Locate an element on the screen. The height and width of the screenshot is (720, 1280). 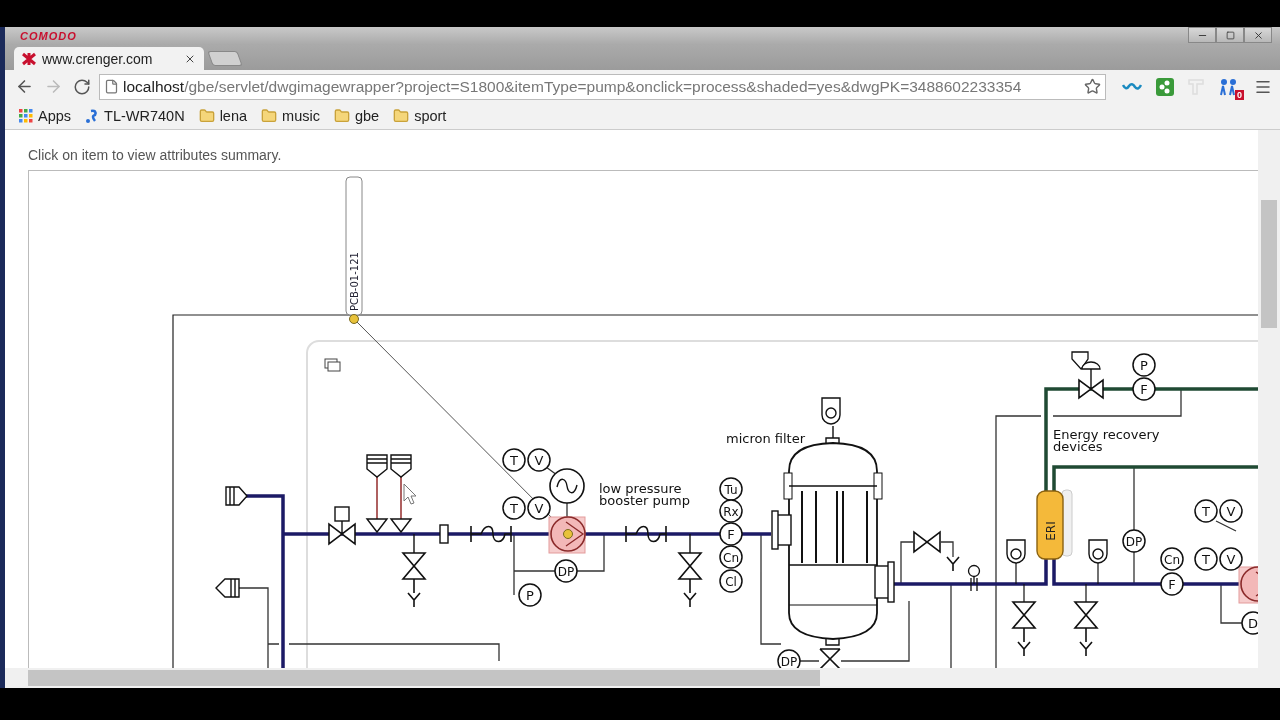
instrument-bubble: Tu is located at coordinates (731, 489).